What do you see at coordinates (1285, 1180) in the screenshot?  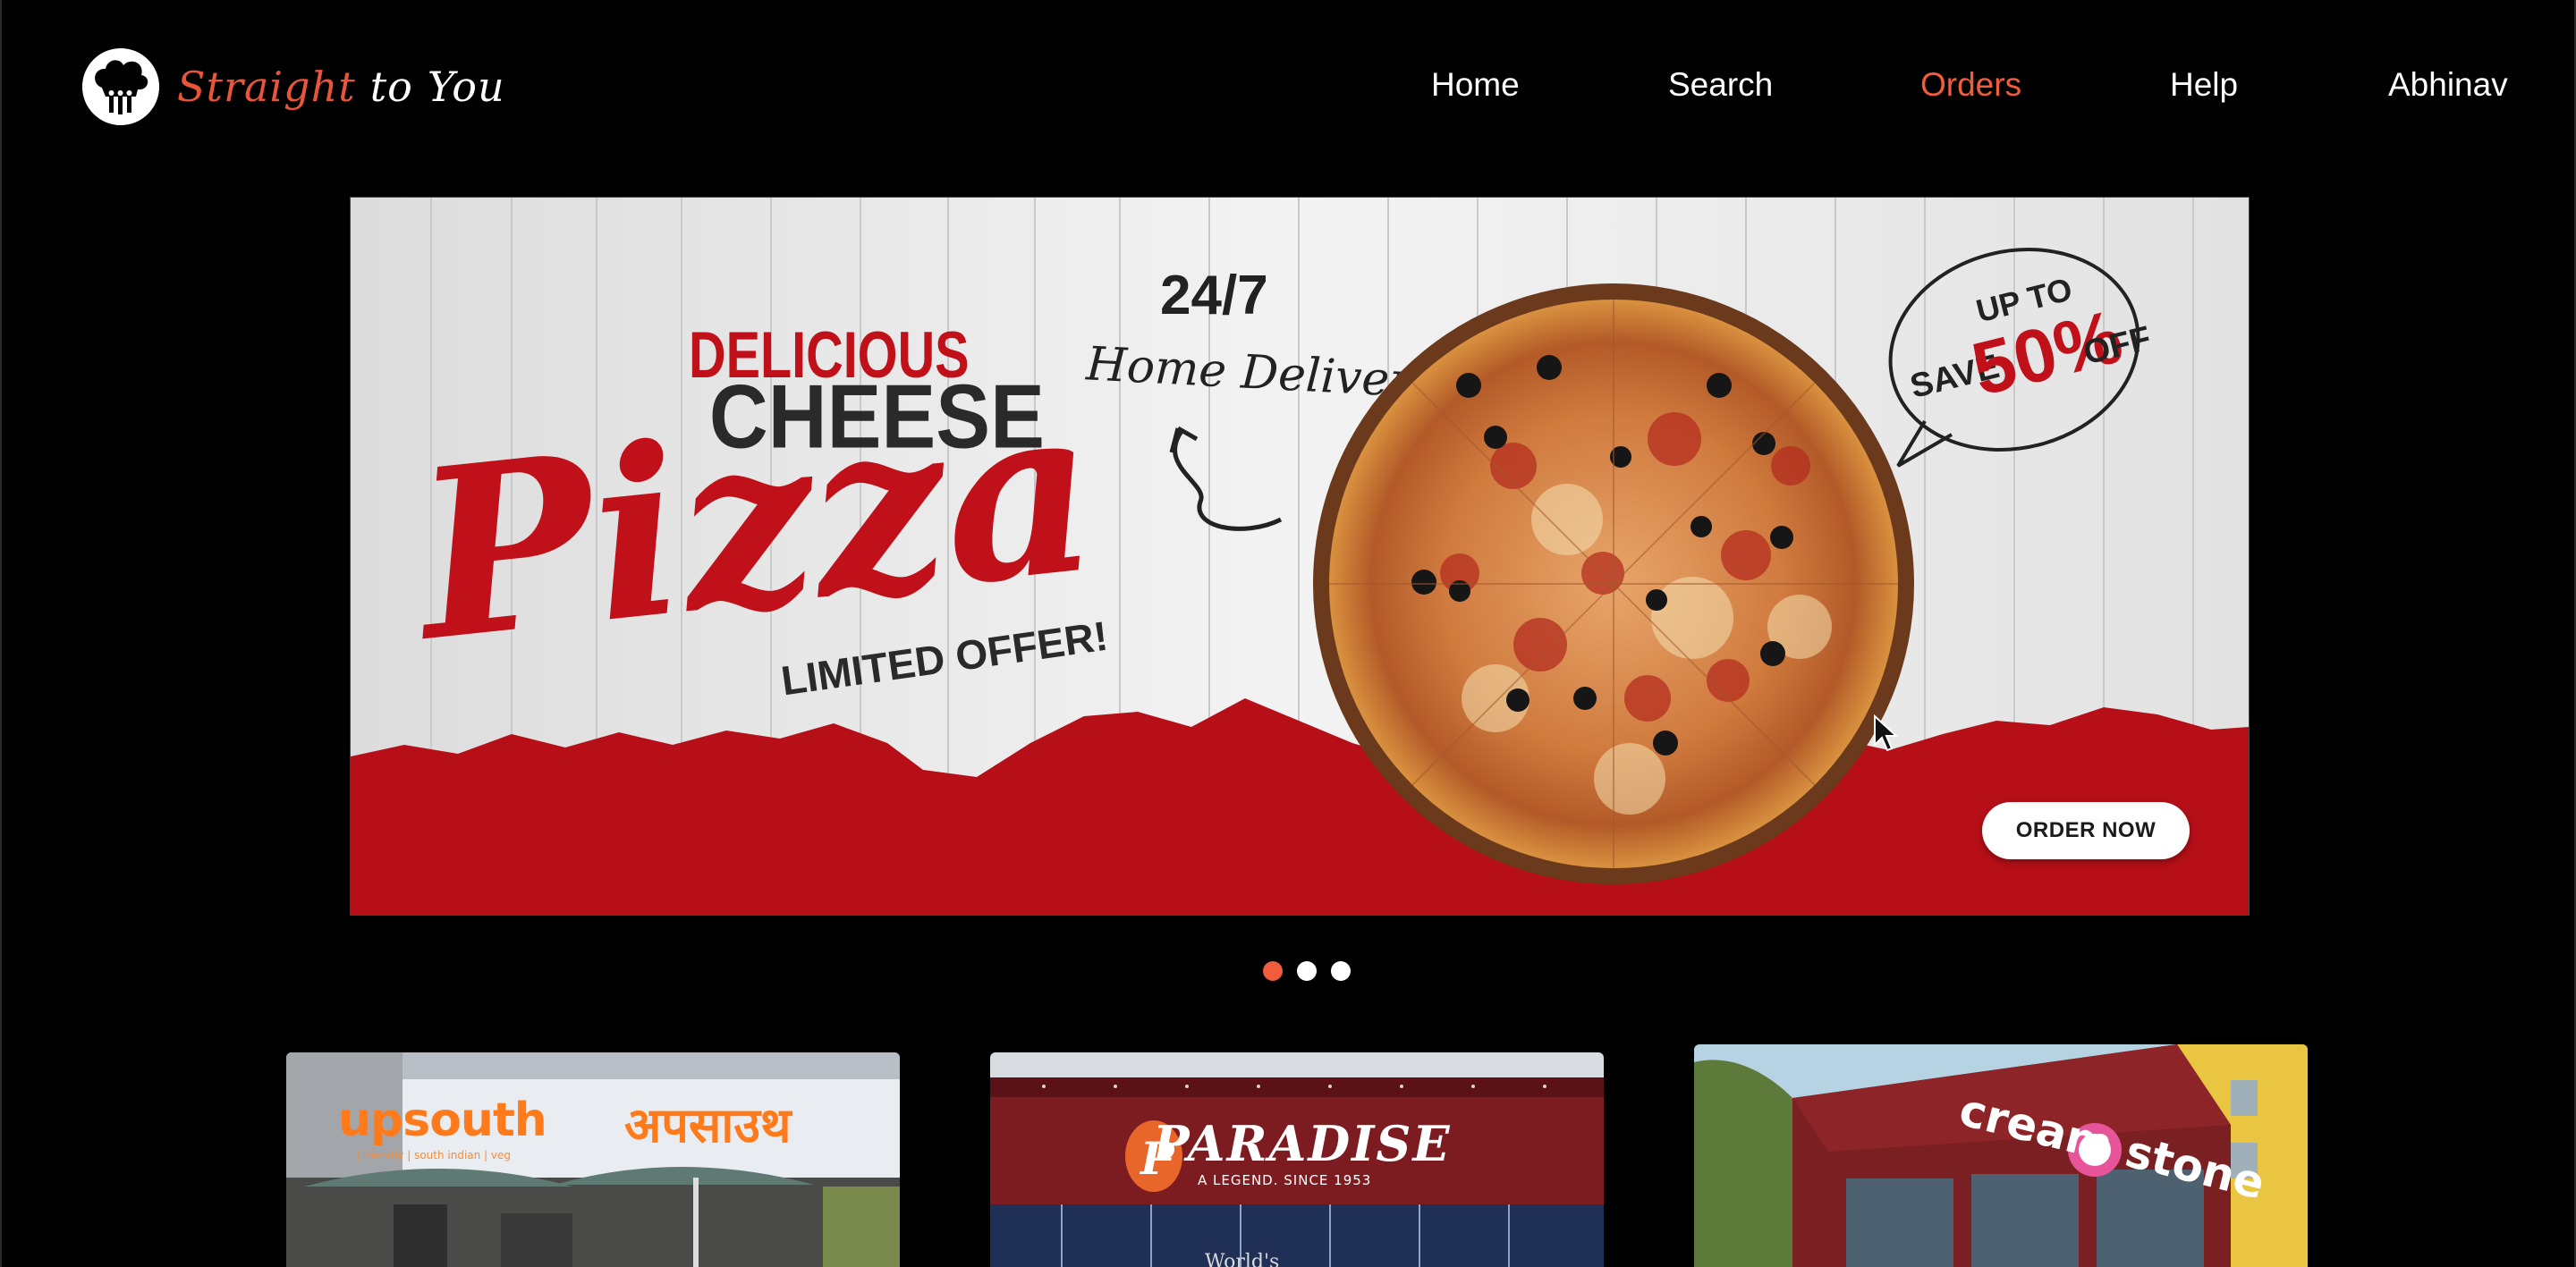 I see `restaurant-tagline: A LEGEND. SINCE 1953` at bounding box center [1285, 1180].